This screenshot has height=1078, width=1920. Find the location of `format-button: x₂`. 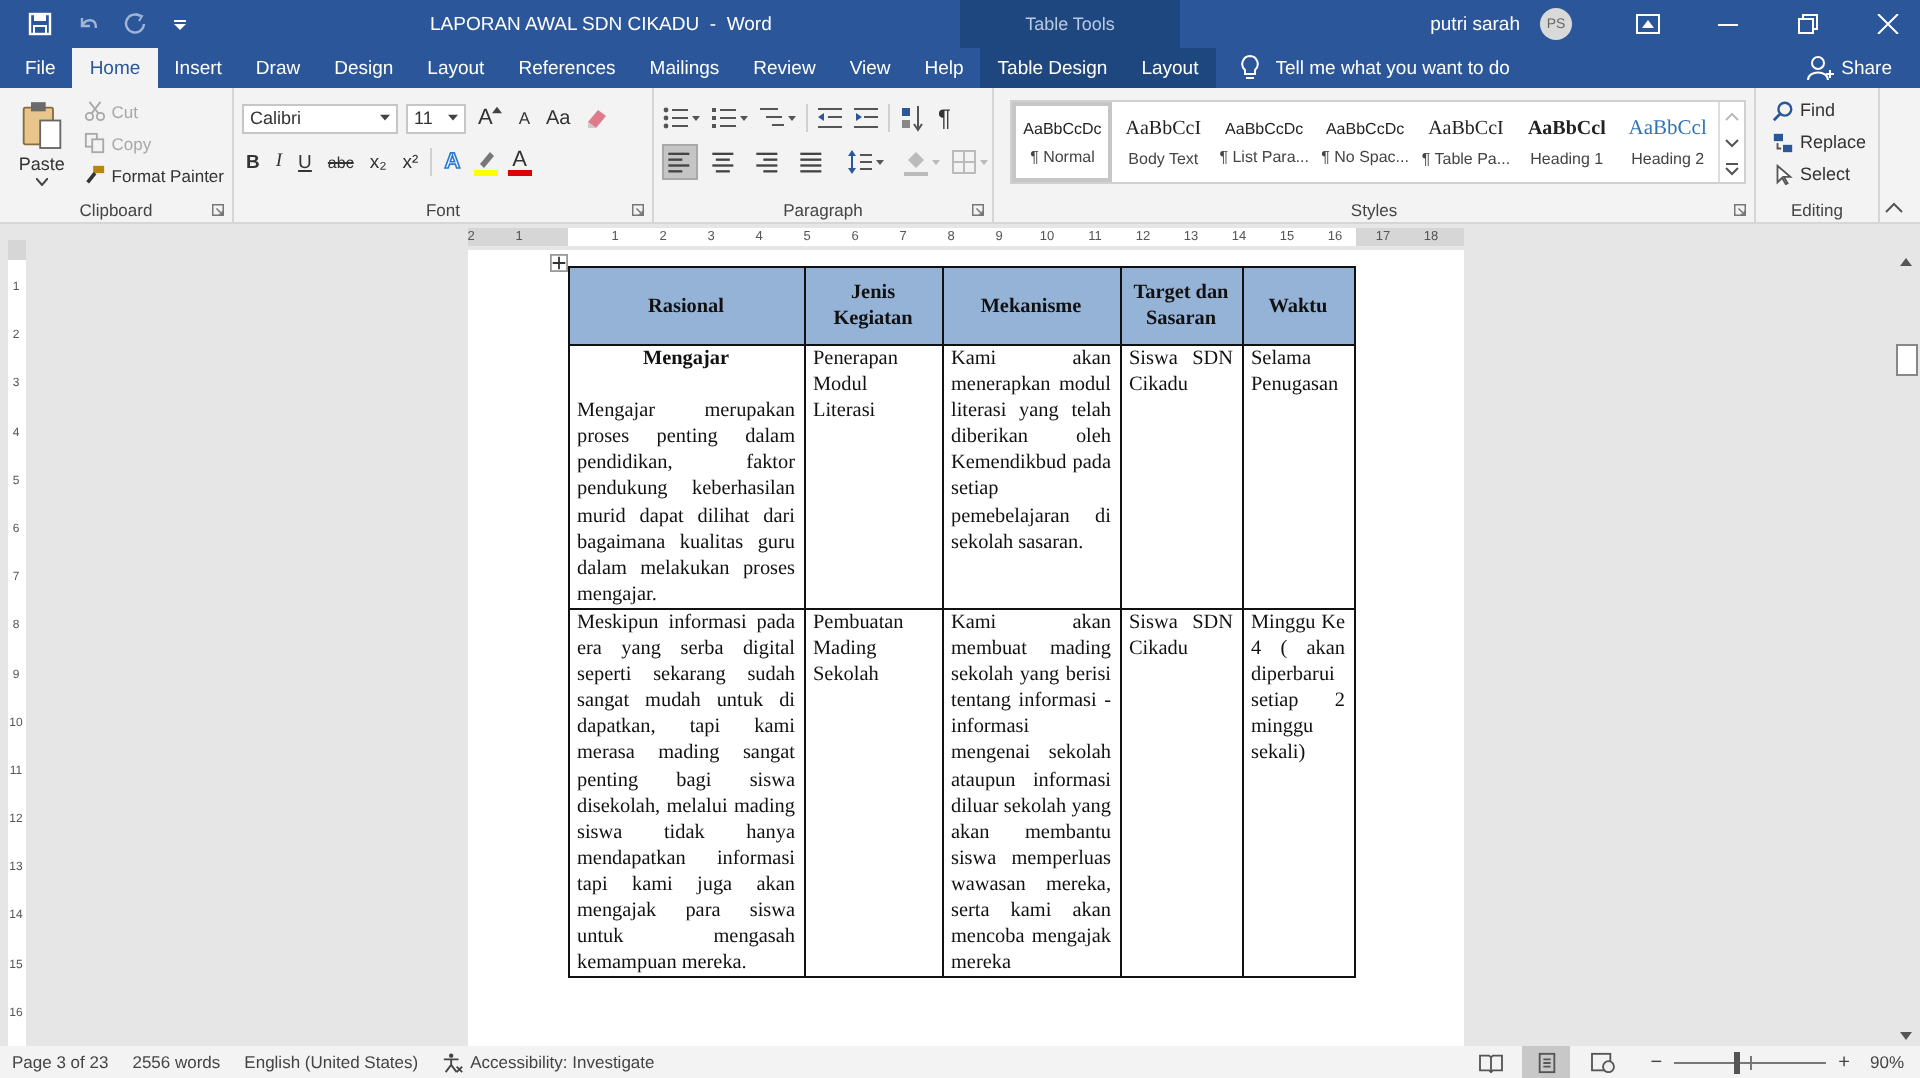

format-button: x₂ is located at coordinates (378, 162).